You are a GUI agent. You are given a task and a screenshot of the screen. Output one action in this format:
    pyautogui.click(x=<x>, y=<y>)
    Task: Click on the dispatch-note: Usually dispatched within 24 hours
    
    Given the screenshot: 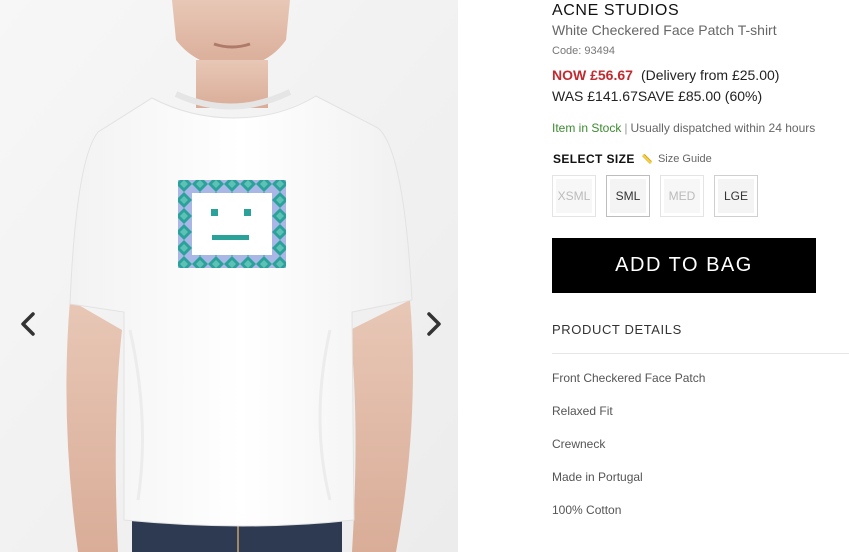 What is the action you would take?
    pyautogui.click(x=723, y=128)
    